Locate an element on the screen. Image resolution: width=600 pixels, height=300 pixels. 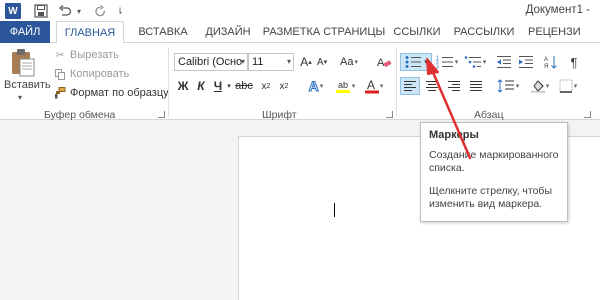
paste-dropdown-icon: ▾ is located at coordinates (20, 97).